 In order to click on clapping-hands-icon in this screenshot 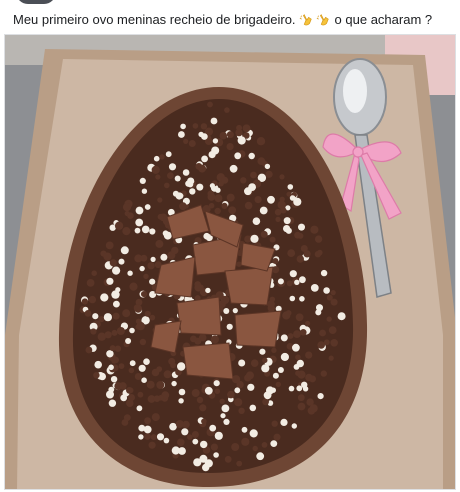, I will do `click(305, 20)`.